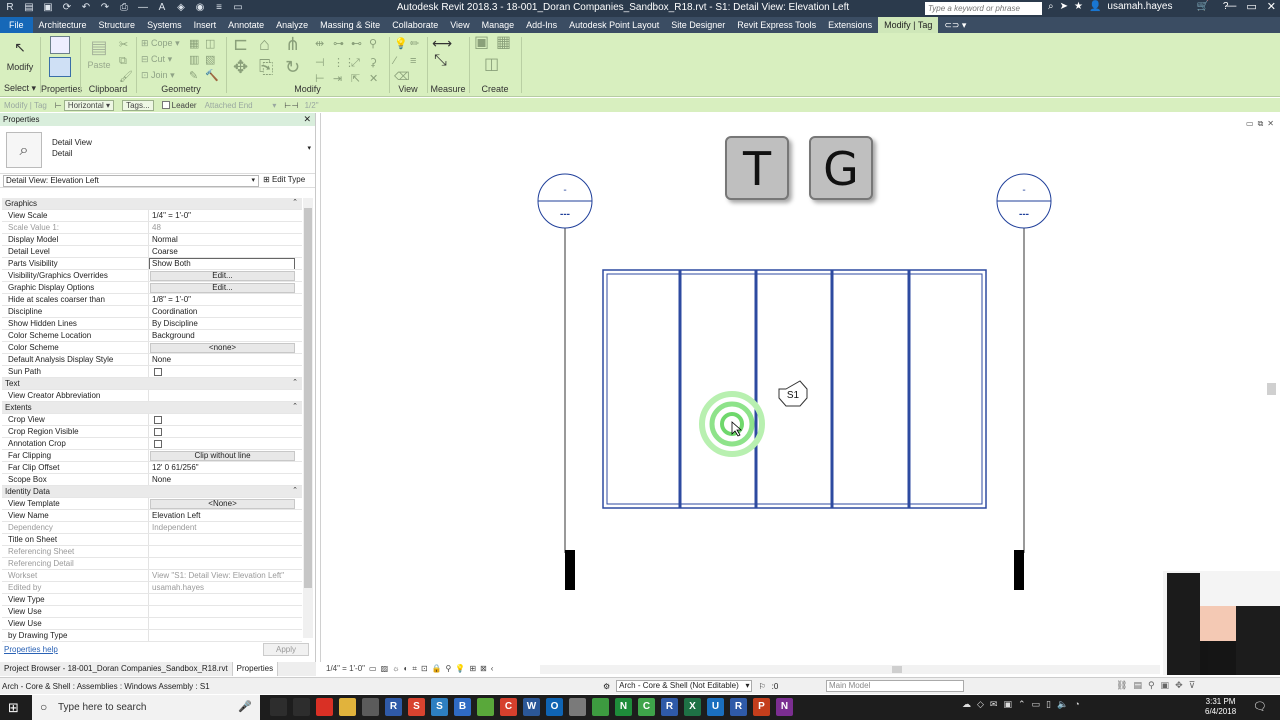 The image size is (1280, 720). I want to click on property-button: Clip without line, so click(222, 456).